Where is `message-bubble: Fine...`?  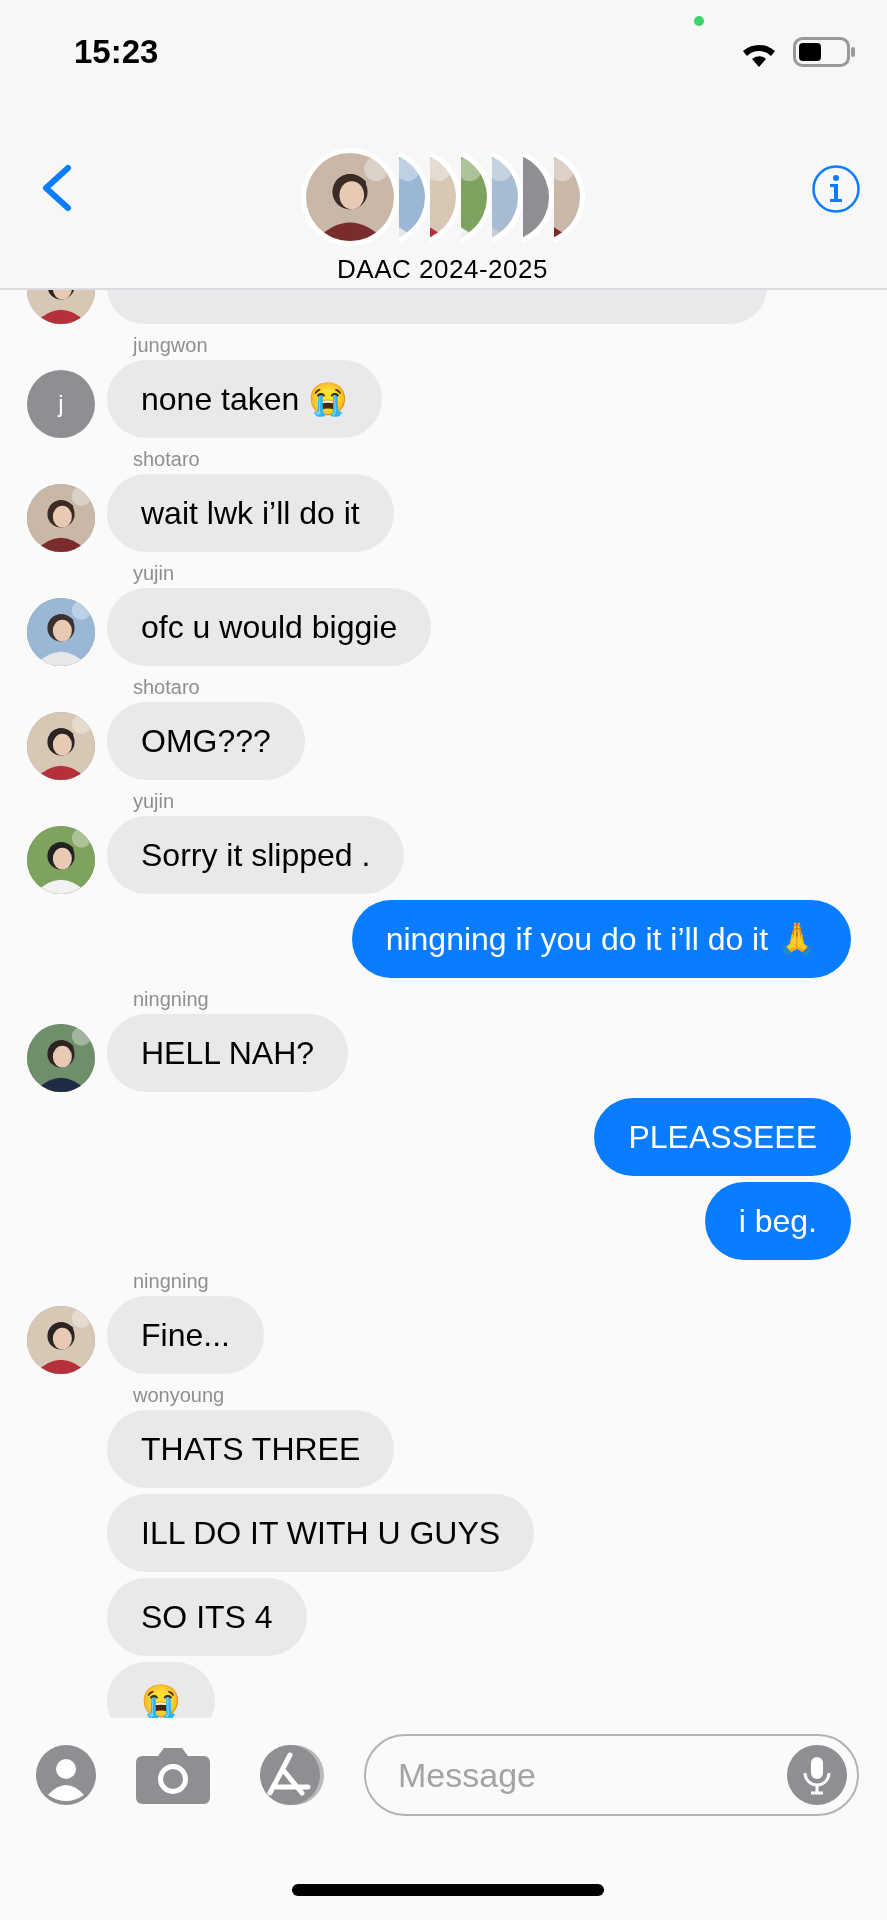 message-bubble: Fine... is located at coordinates (185, 1335).